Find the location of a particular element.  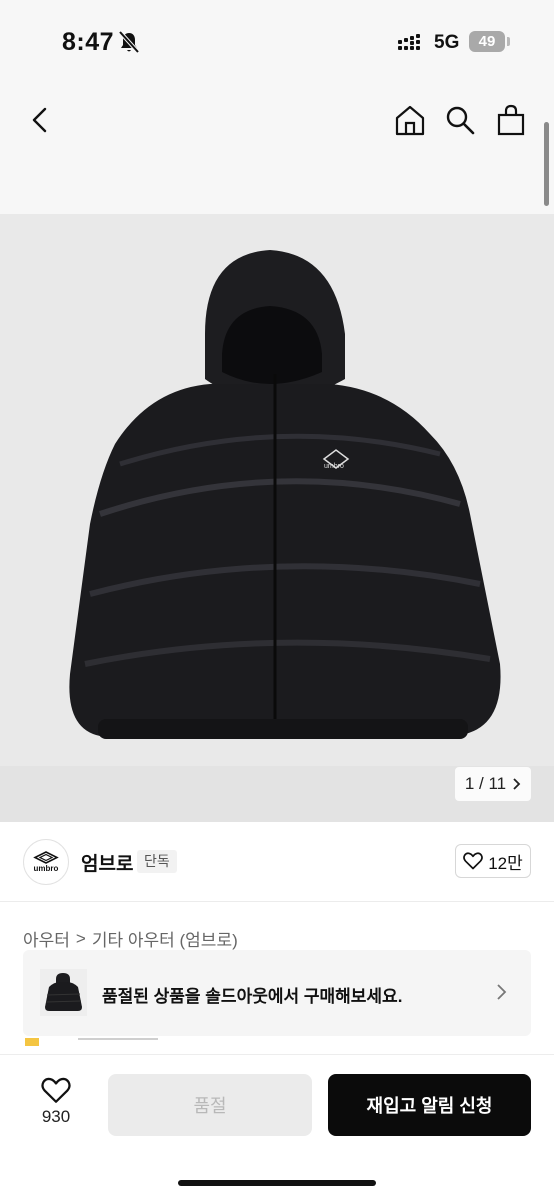

restock-alert-button: 재입고 알림 신청 is located at coordinates (429, 1105).